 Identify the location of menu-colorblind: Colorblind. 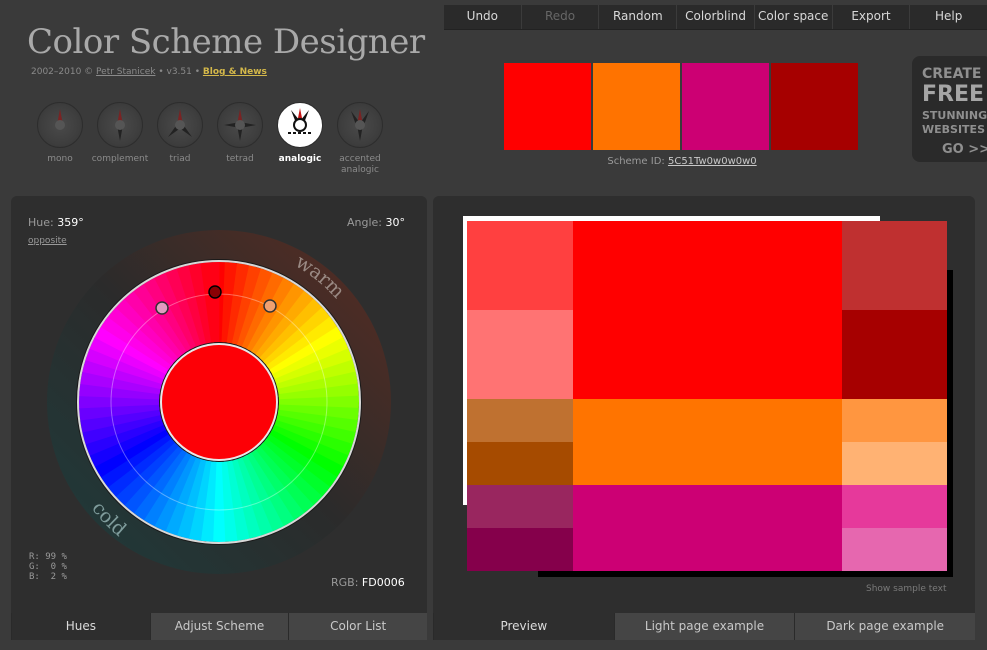
(716, 17).